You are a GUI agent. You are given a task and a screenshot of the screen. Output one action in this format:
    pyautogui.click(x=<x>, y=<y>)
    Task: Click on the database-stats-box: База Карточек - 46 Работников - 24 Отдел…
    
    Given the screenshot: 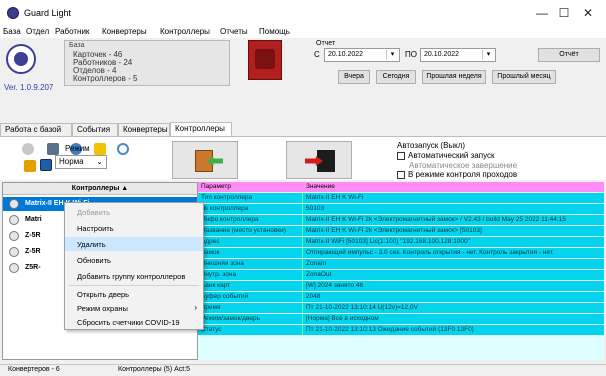 What is the action you would take?
    pyautogui.click(x=147, y=63)
    